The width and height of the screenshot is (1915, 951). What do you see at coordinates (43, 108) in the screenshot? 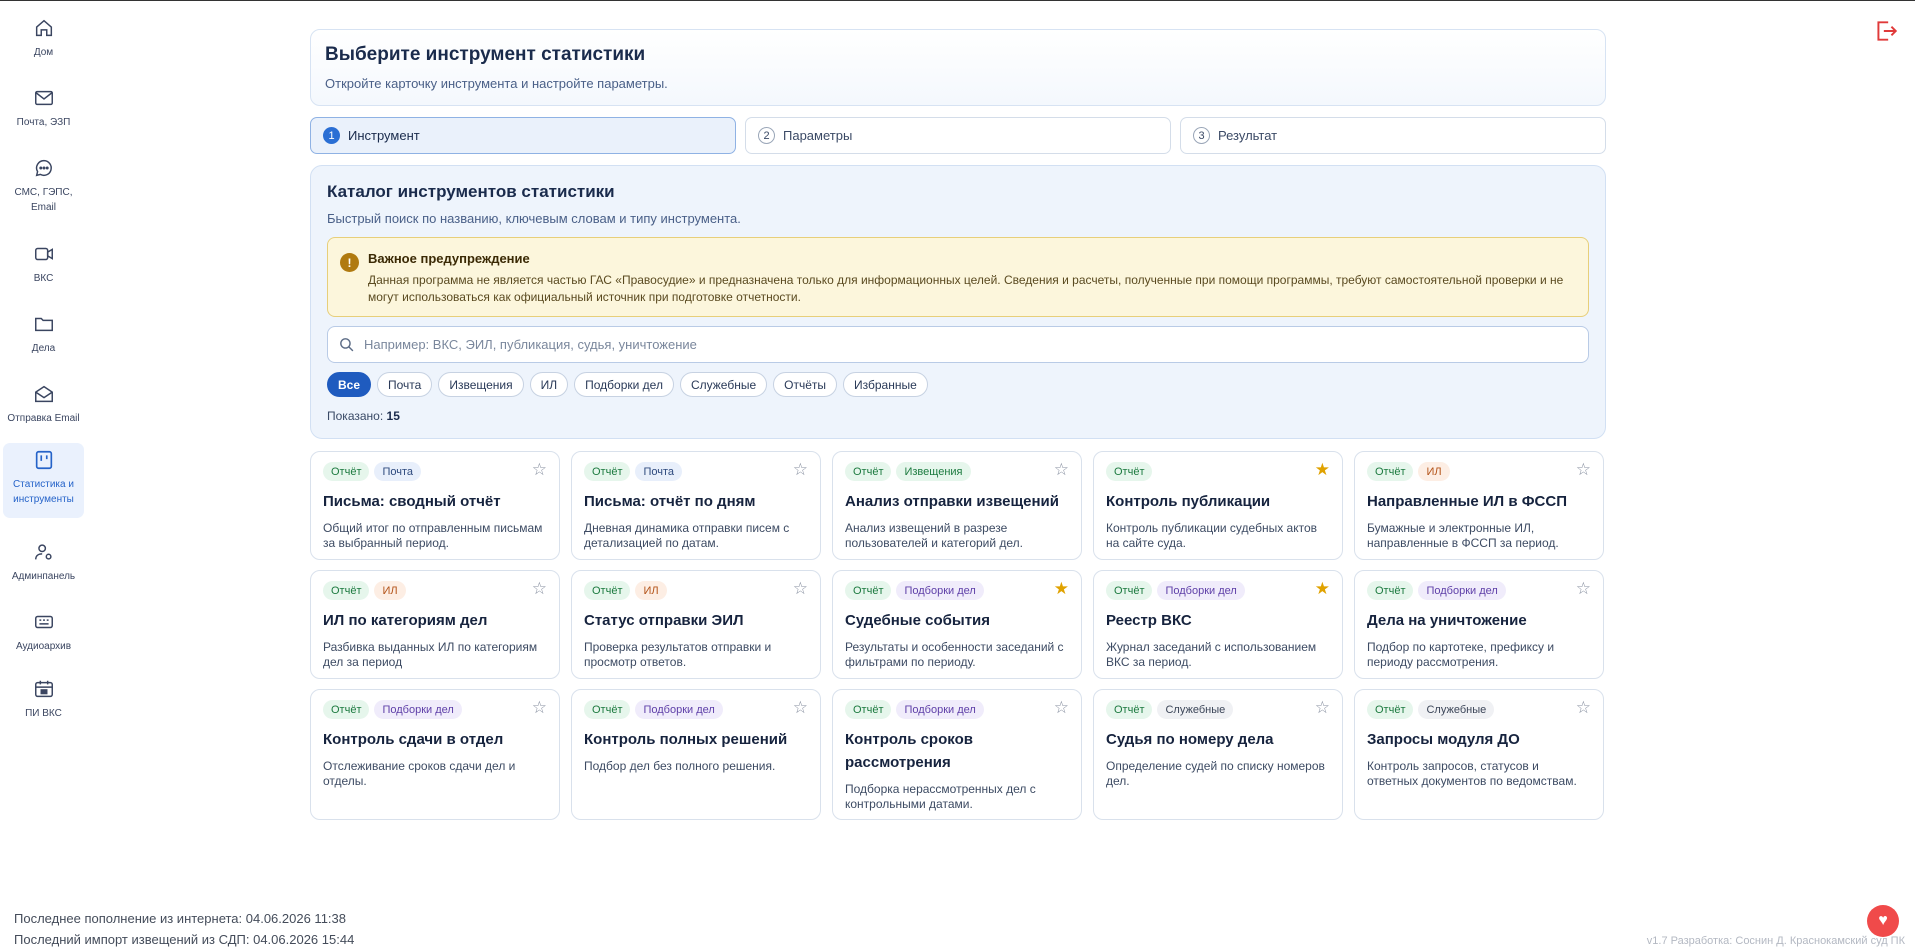
I see `sidebar-item-mail: Почта, ЭЗП` at bounding box center [43, 108].